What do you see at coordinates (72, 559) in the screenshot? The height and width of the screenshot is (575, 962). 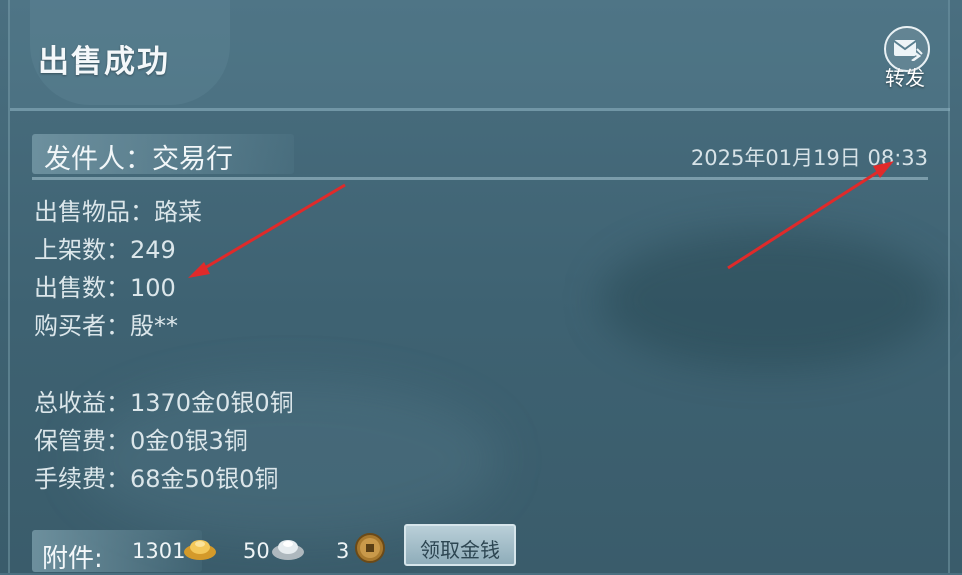 I see `attachments-label: 附件:` at bounding box center [72, 559].